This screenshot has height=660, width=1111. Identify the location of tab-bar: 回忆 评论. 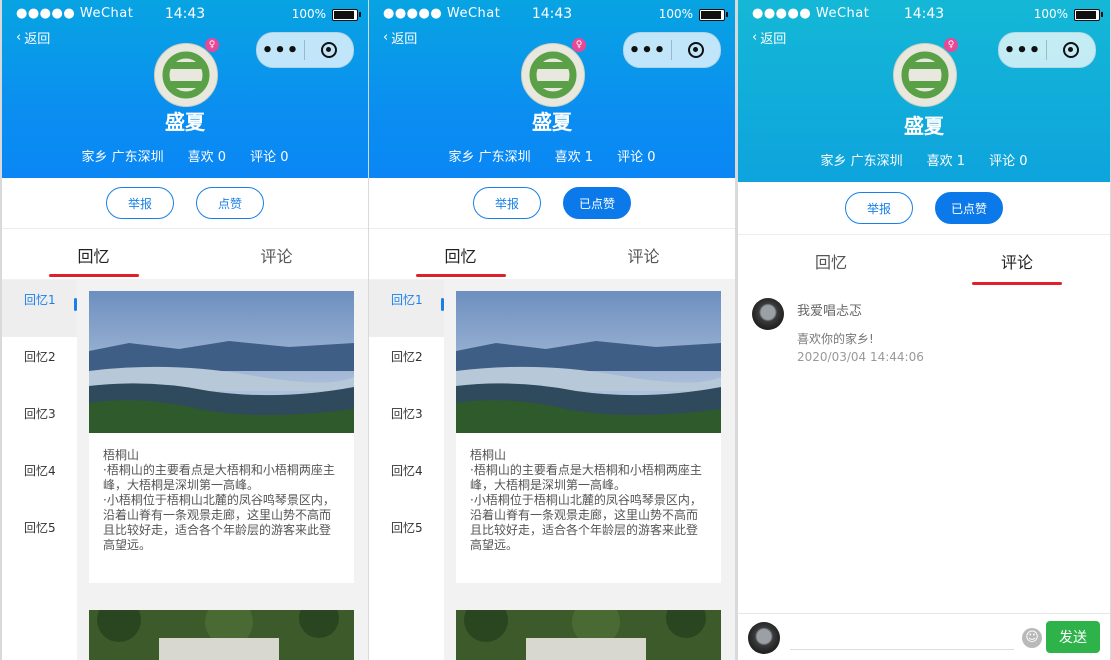
(552, 253).